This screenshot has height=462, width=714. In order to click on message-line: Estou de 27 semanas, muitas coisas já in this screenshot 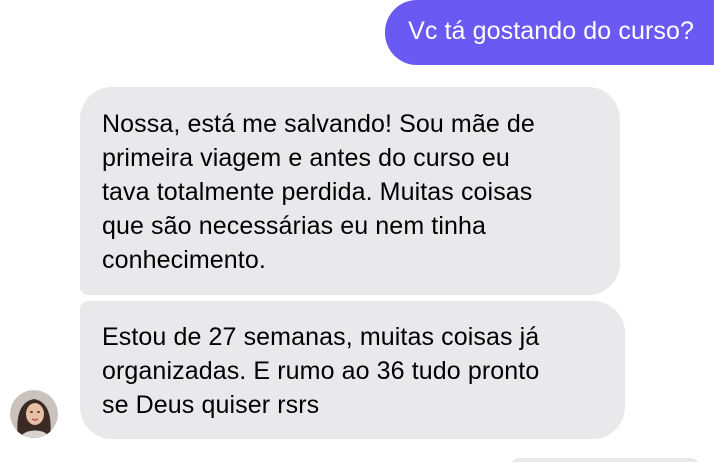, I will do `click(321, 337)`.